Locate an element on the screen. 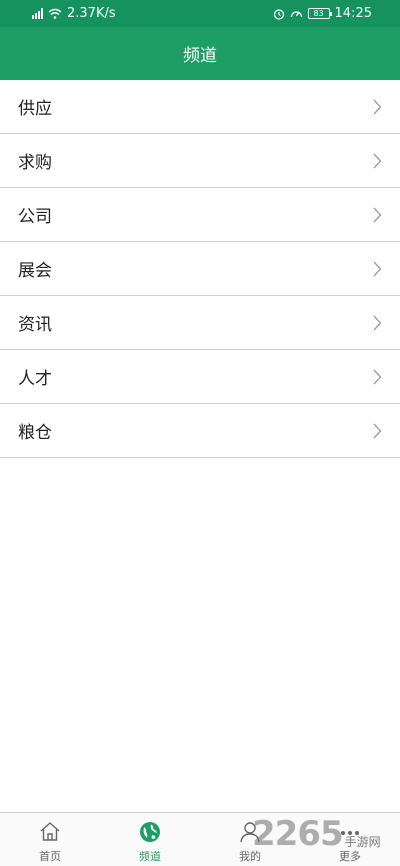  list-item-label: 粮仓 is located at coordinates (35, 433).